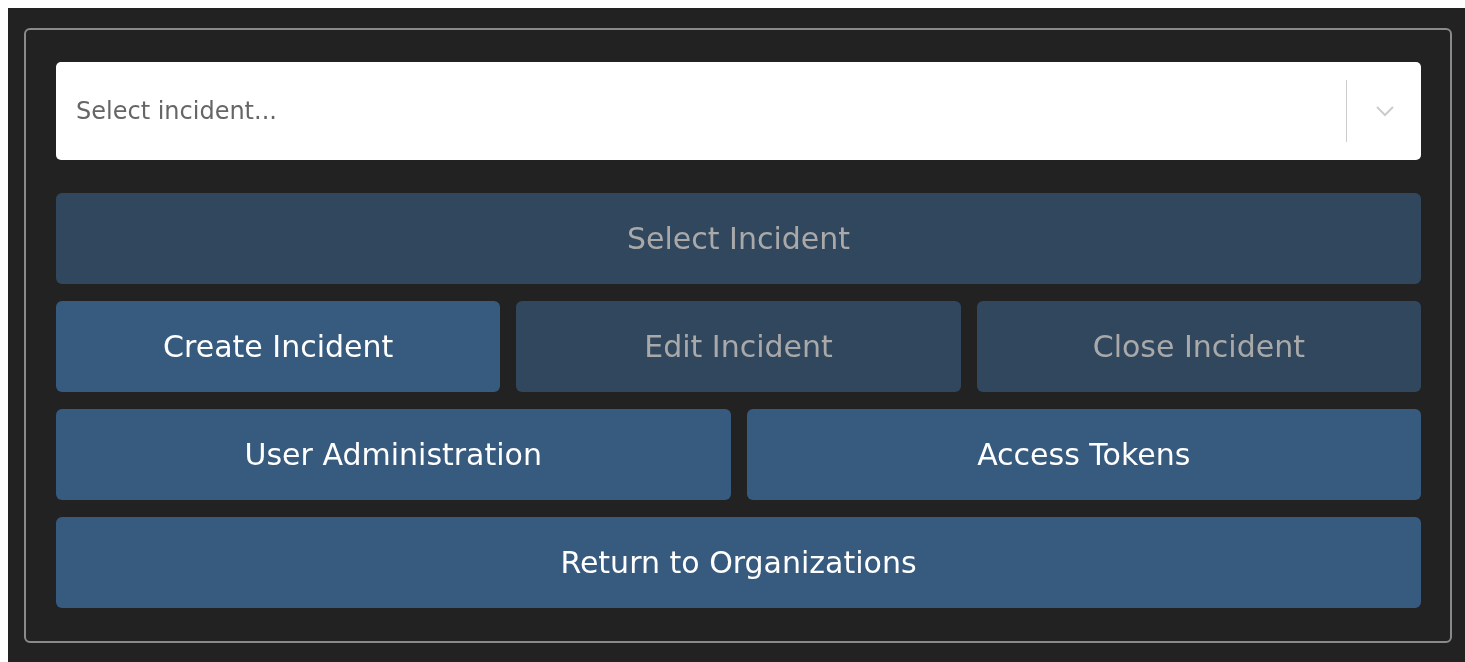 The height and width of the screenshot is (662, 1465). What do you see at coordinates (278, 346) in the screenshot?
I see `action-button: Create Incident` at bounding box center [278, 346].